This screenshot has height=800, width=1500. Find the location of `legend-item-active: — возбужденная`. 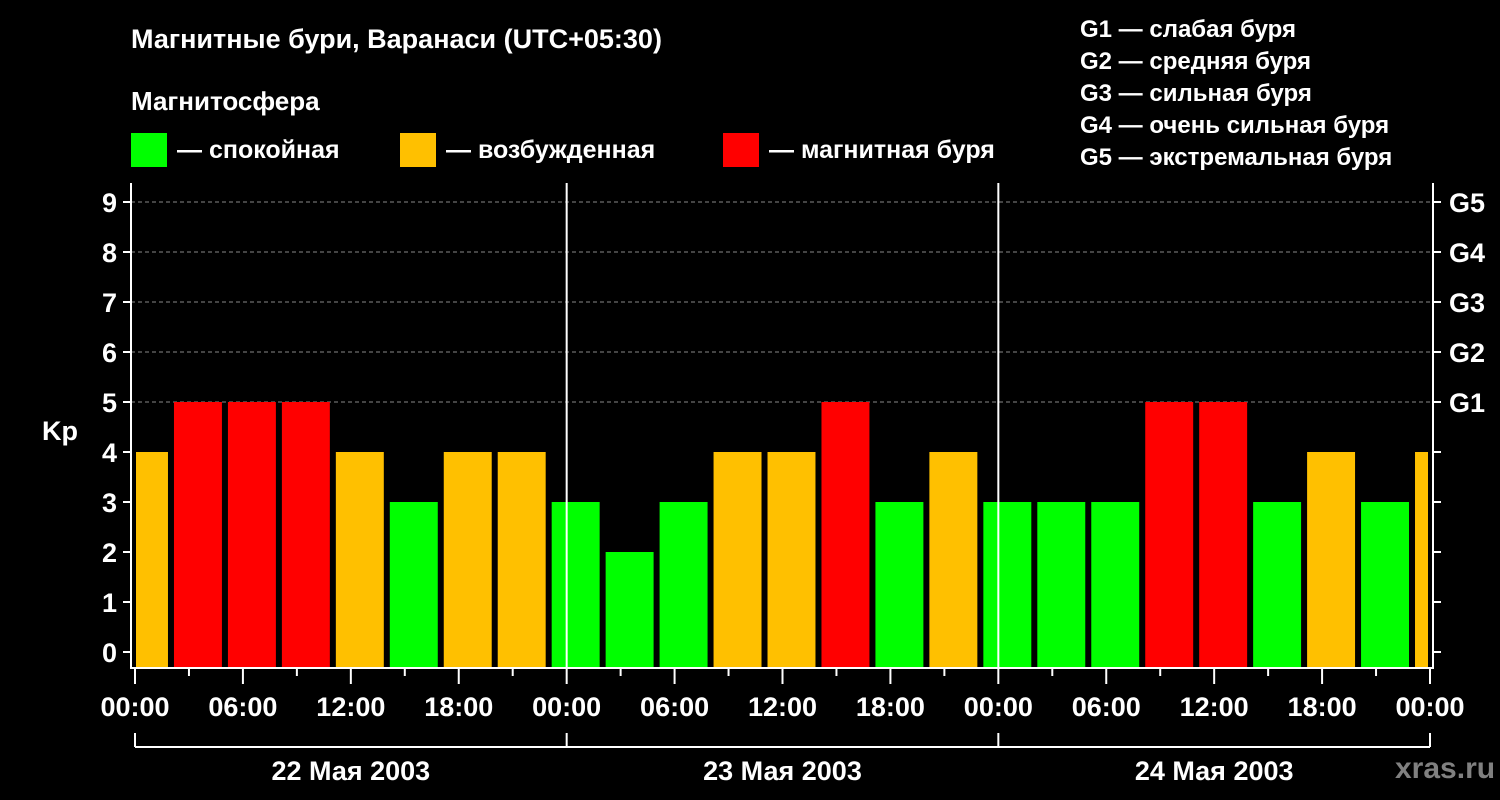

legend-item-active: — возбужденная is located at coordinates (527, 150).